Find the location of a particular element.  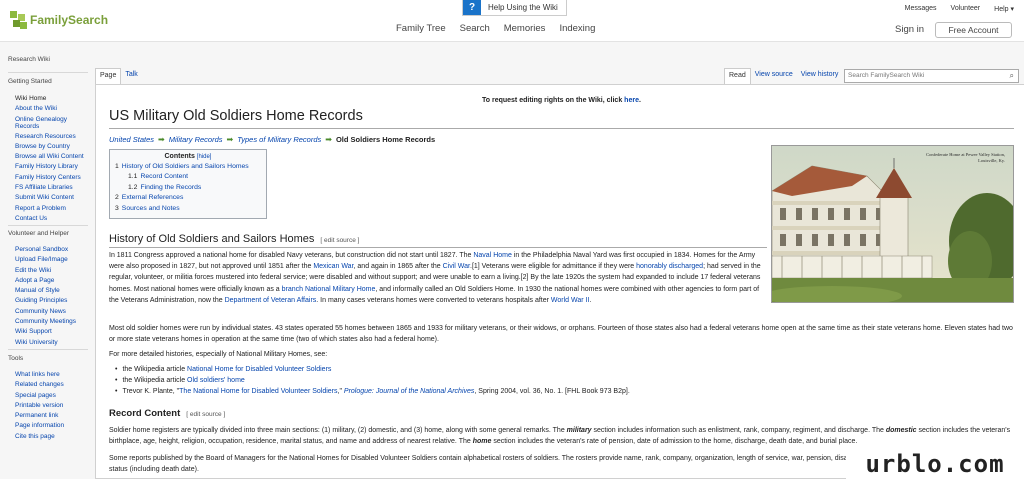

utility-links: Messages Volunteer Help ▾ is located at coordinates (959, 9).